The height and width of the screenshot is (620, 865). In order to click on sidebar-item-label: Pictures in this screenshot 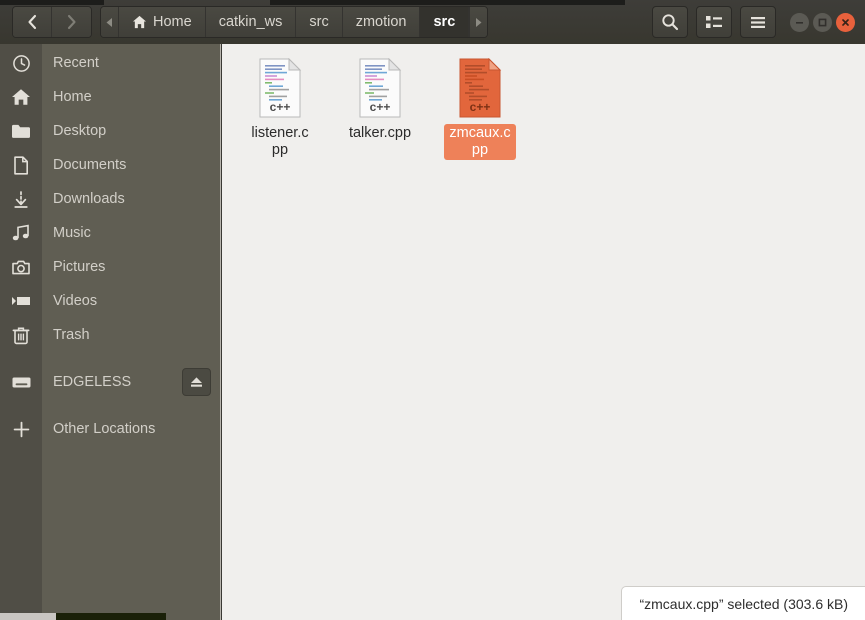, I will do `click(79, 267)`.